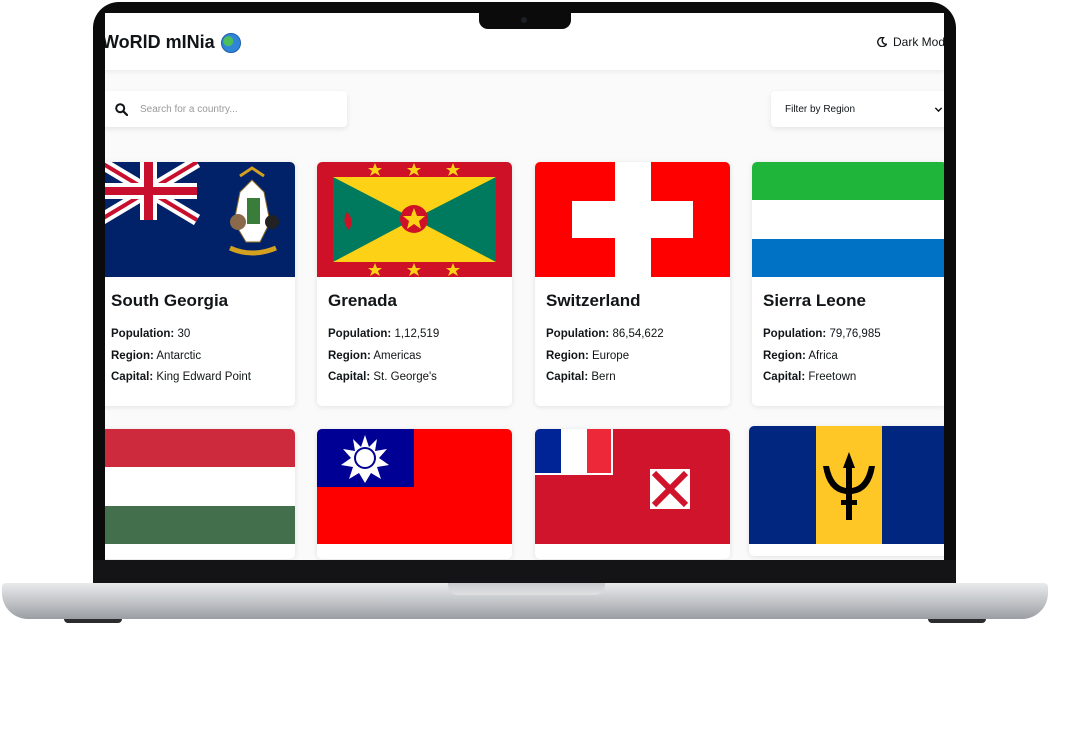  Describe the element at coordinates (524, 572) in the screenshot. I see `laptop-chin` at that location.